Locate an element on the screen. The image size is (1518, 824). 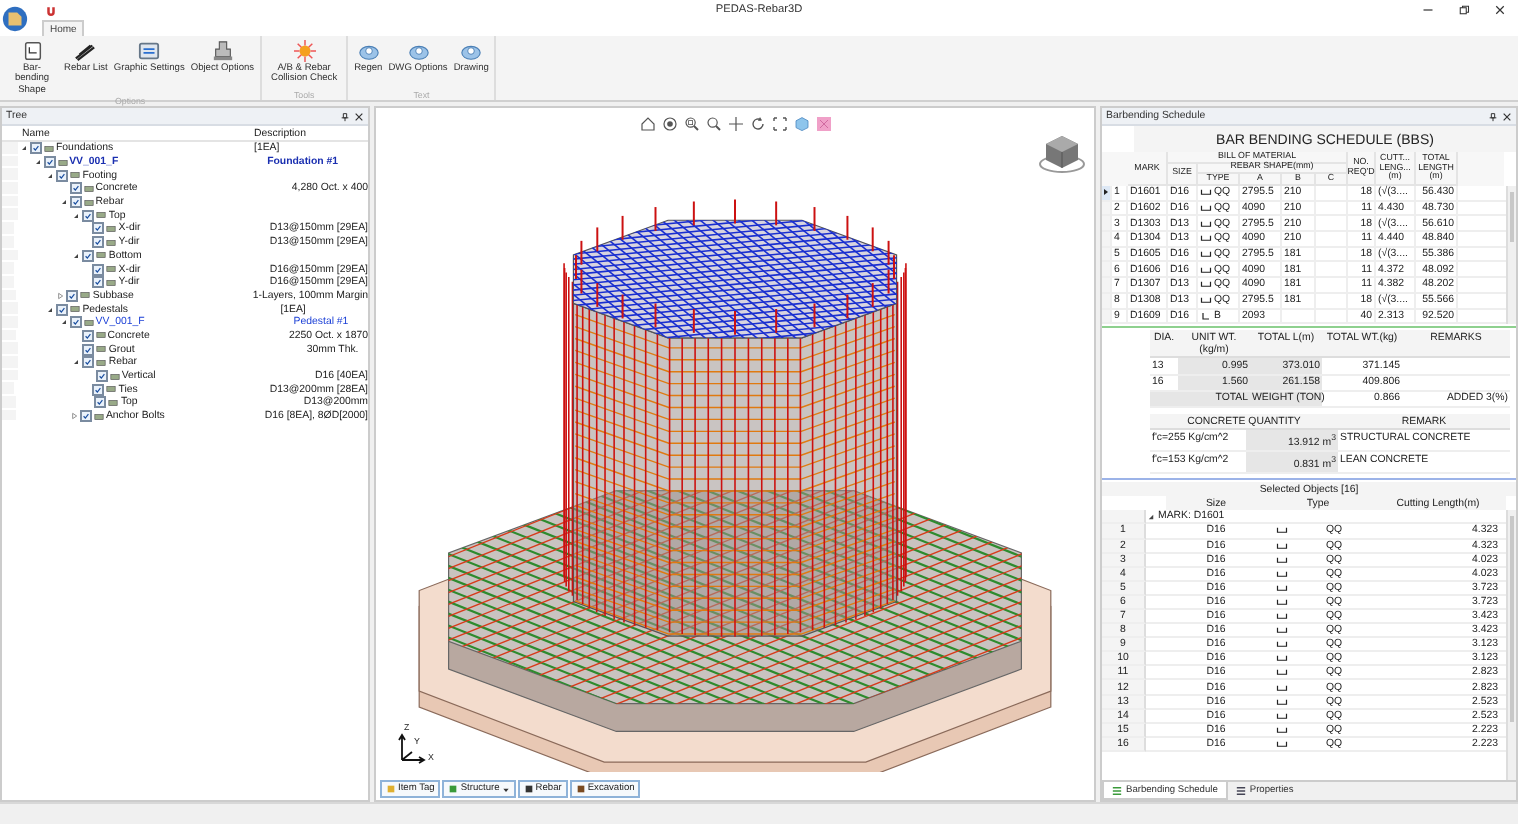
target-icon is located at coordinates (669, 124).